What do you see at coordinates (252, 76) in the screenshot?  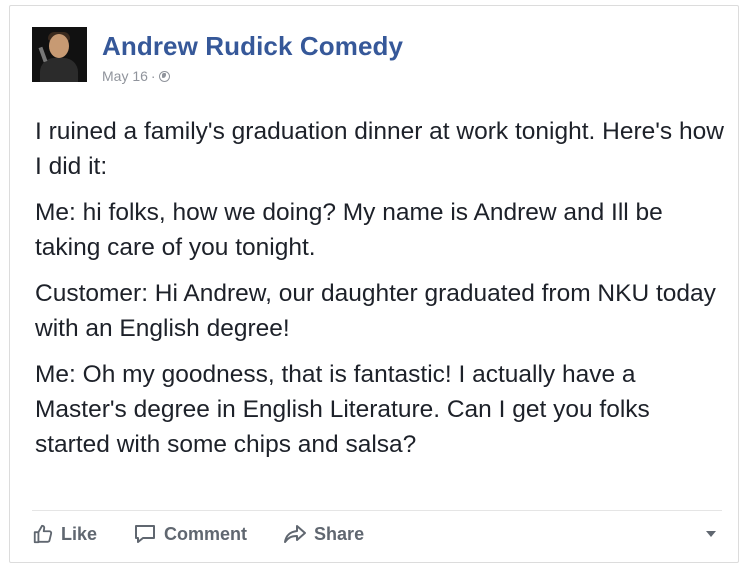 I see `timestamp-row: May 16 ·` at bounding box center [252, 76].